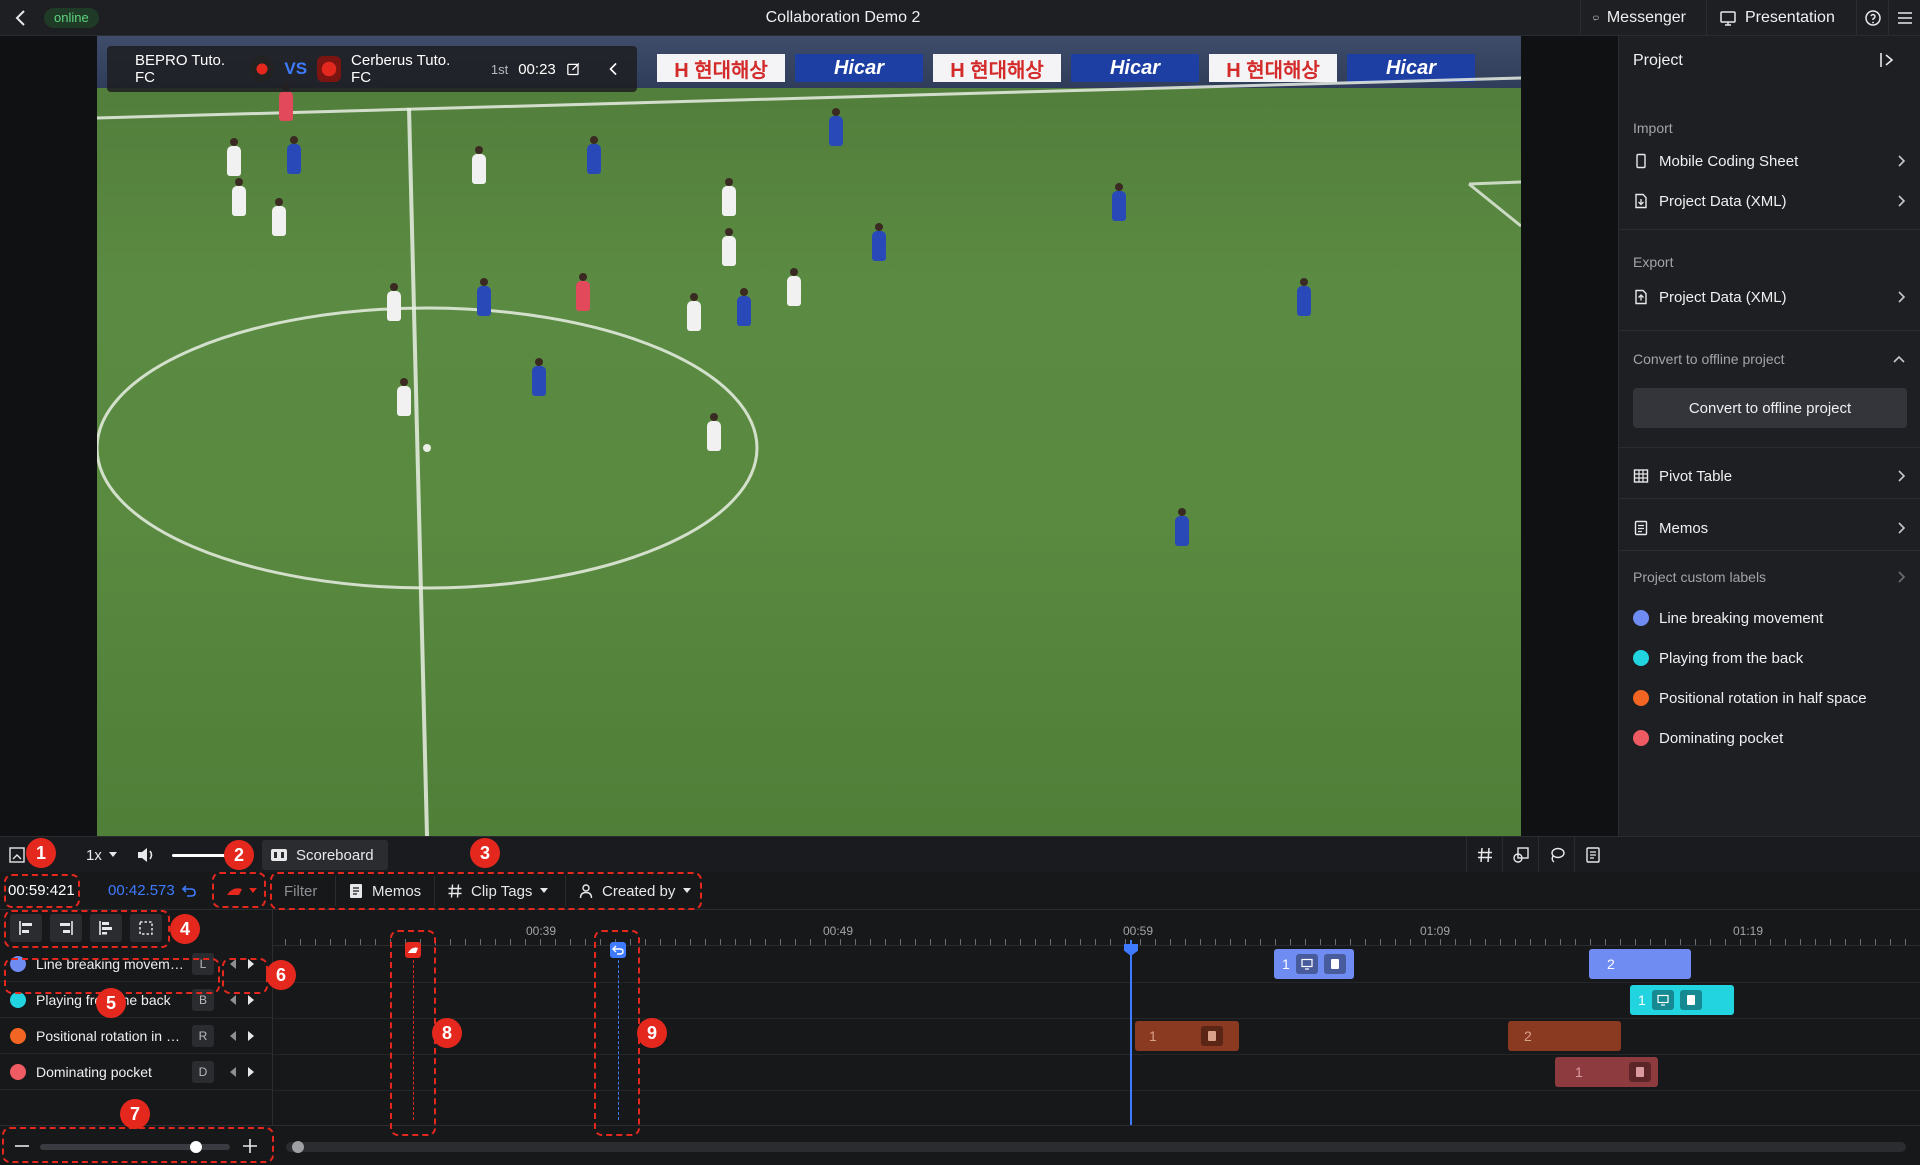  I want to click on menu-button, so click(1904, 18).